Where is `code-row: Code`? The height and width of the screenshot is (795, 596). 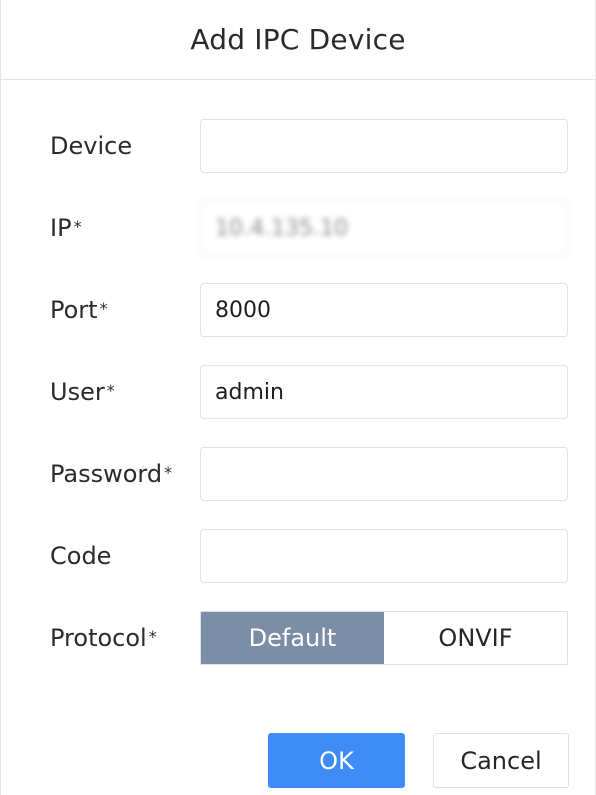
code-row: Code is located at coordinates (298, 556).